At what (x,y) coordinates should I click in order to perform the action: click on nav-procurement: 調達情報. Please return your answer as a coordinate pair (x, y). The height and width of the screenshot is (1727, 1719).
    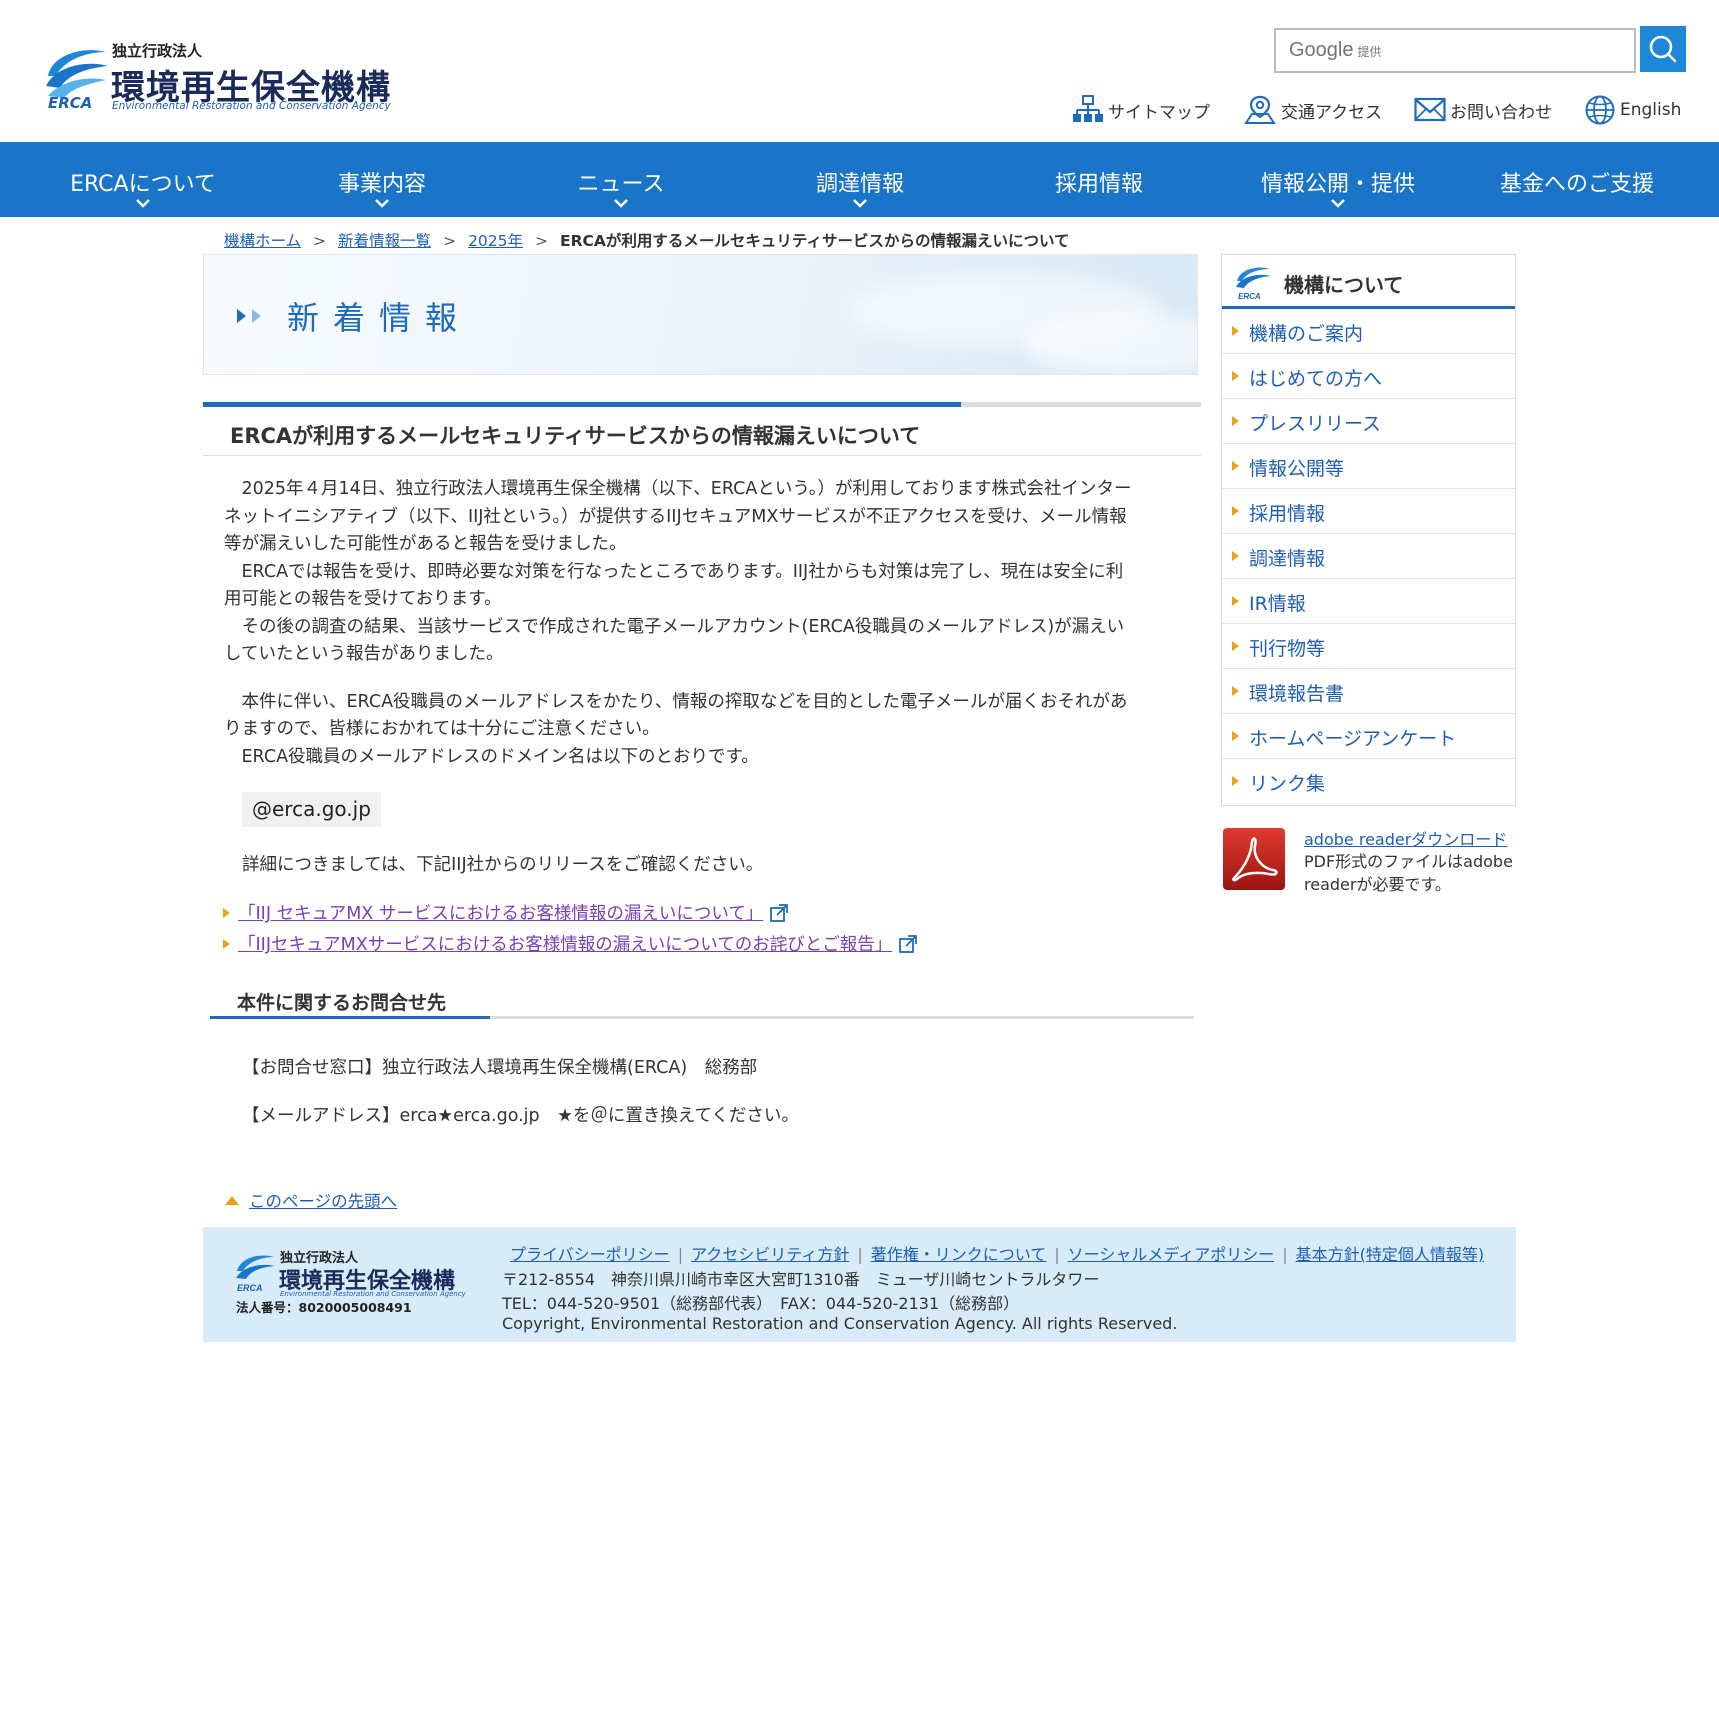
    Looking at the image, I should click on (860, 179).